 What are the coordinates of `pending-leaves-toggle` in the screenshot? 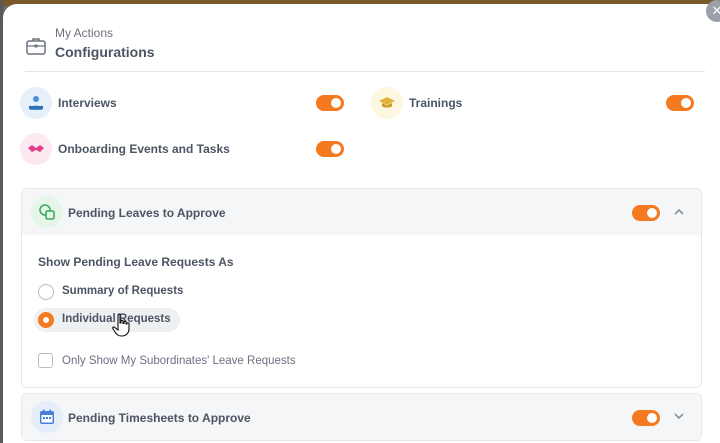 It's located at (646, 213).